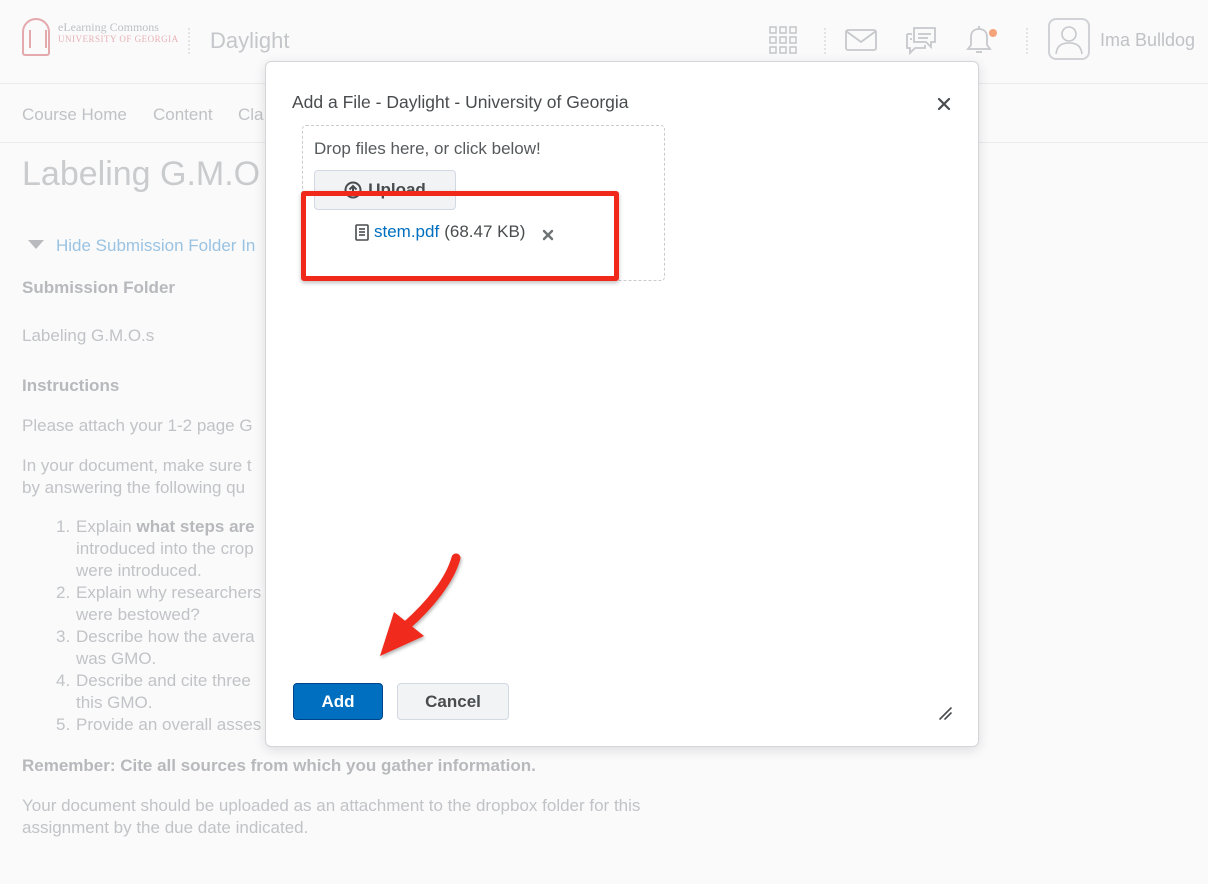 The width and height of the screenshot is (1208, 884). What do you see at coordinates (453, 701) in the screenshot?
I see `cancel-button: Cancel` at bounding box center [453, 701].